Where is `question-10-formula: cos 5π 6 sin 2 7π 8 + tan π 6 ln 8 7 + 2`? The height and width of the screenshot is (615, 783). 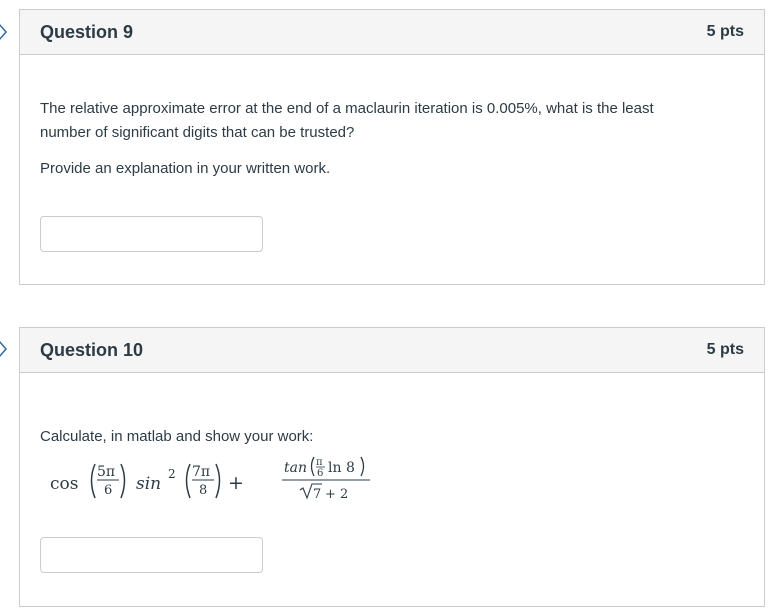 question-10-formula: cos 5π 6 sin 2 7π 8 + tan π 6 ln 8 7 + 2 is located at coordinates (230, 487).